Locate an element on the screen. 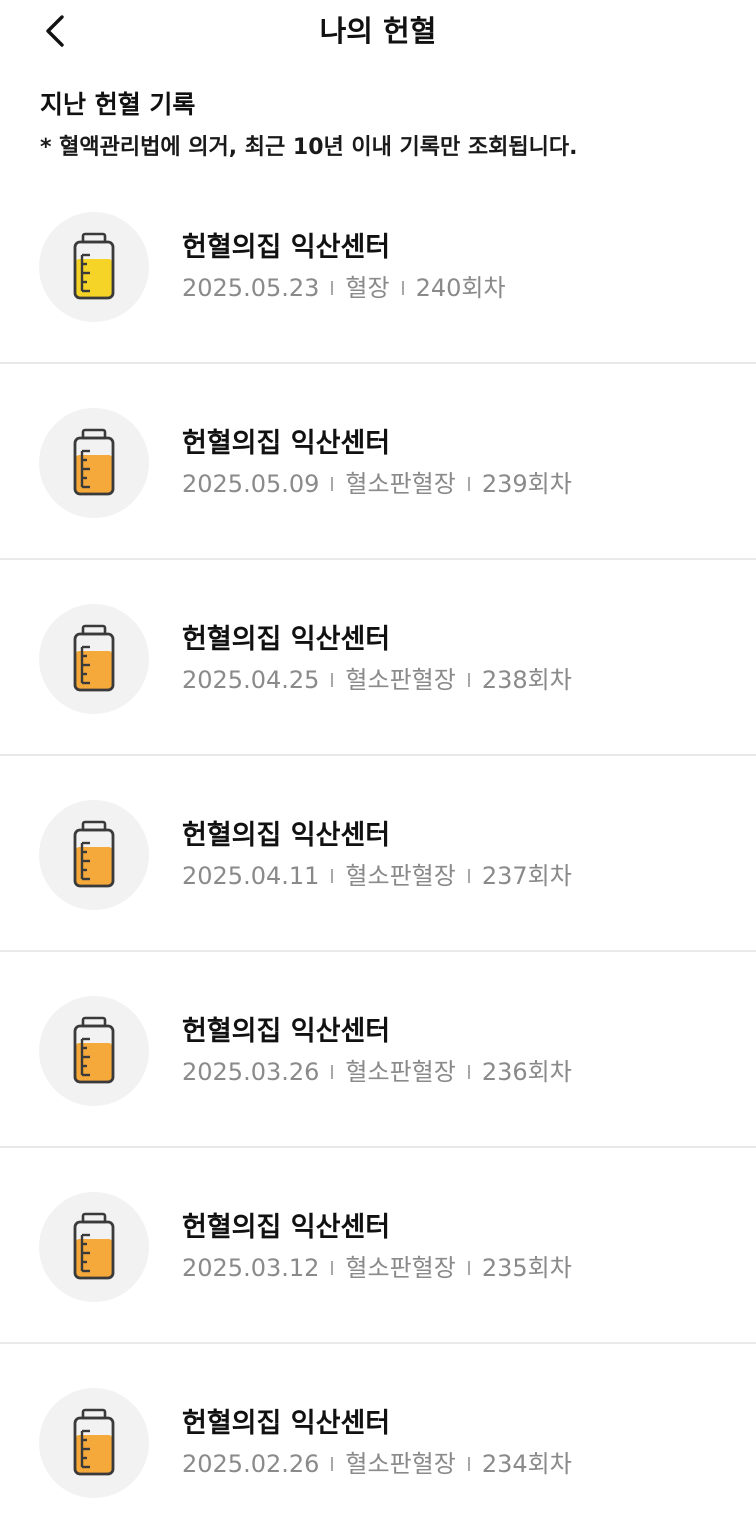 The image size is (756, 1540). donation-record-row: 헌혈의집 익산센터 2025.04.11 혈소판혈장 237회차 is located at coordinates (378, 854).